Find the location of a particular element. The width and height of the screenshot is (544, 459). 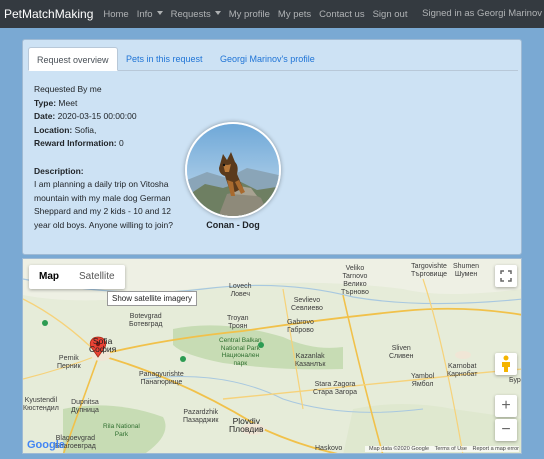

description-label-row: Description: is located at coordinates (109, 172).